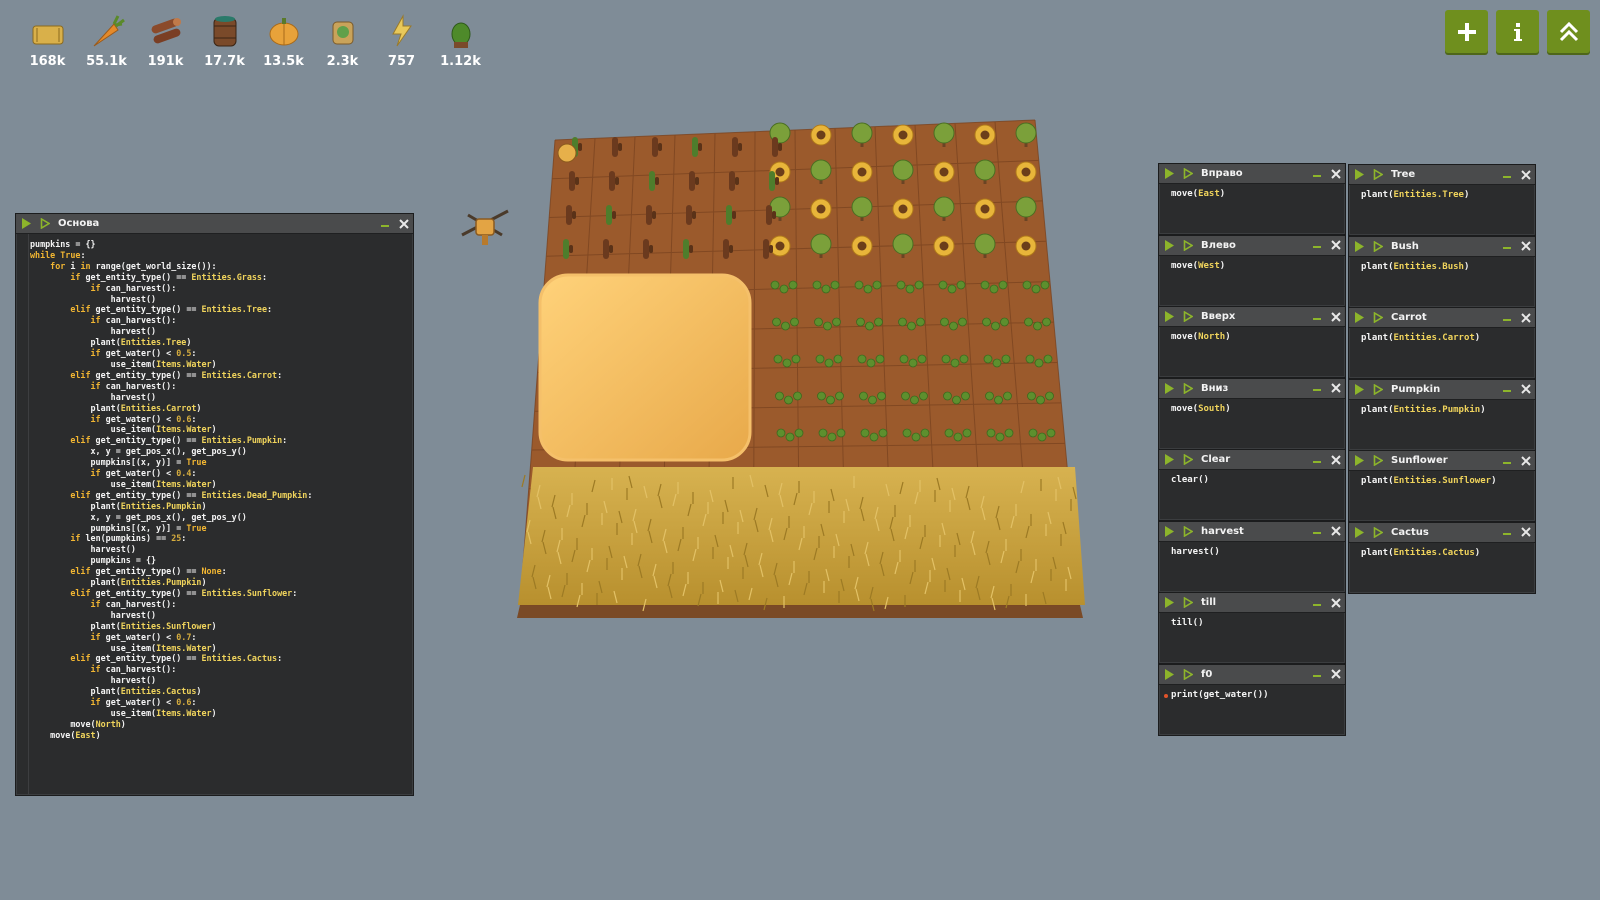 This screenshot has height=900, width=1600. I want to click on window-header: harvest, so click(1252, 531).